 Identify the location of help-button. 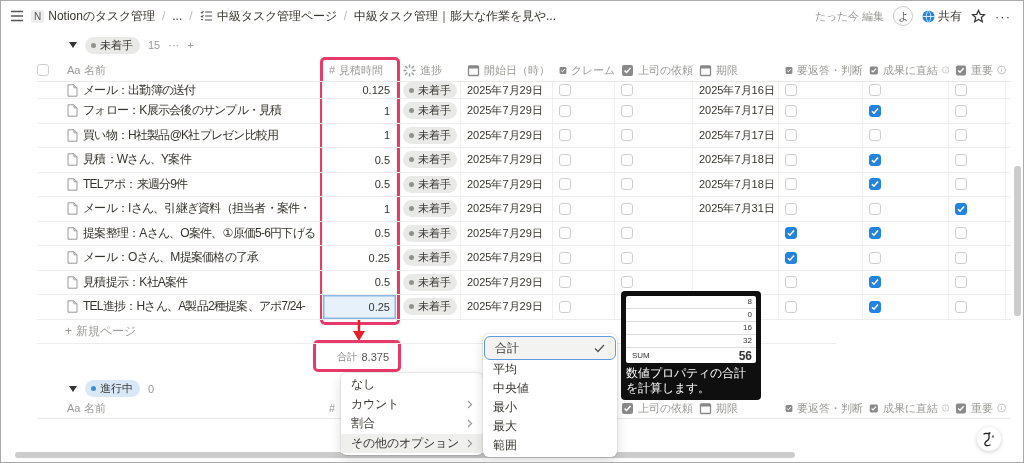
(989, 439).